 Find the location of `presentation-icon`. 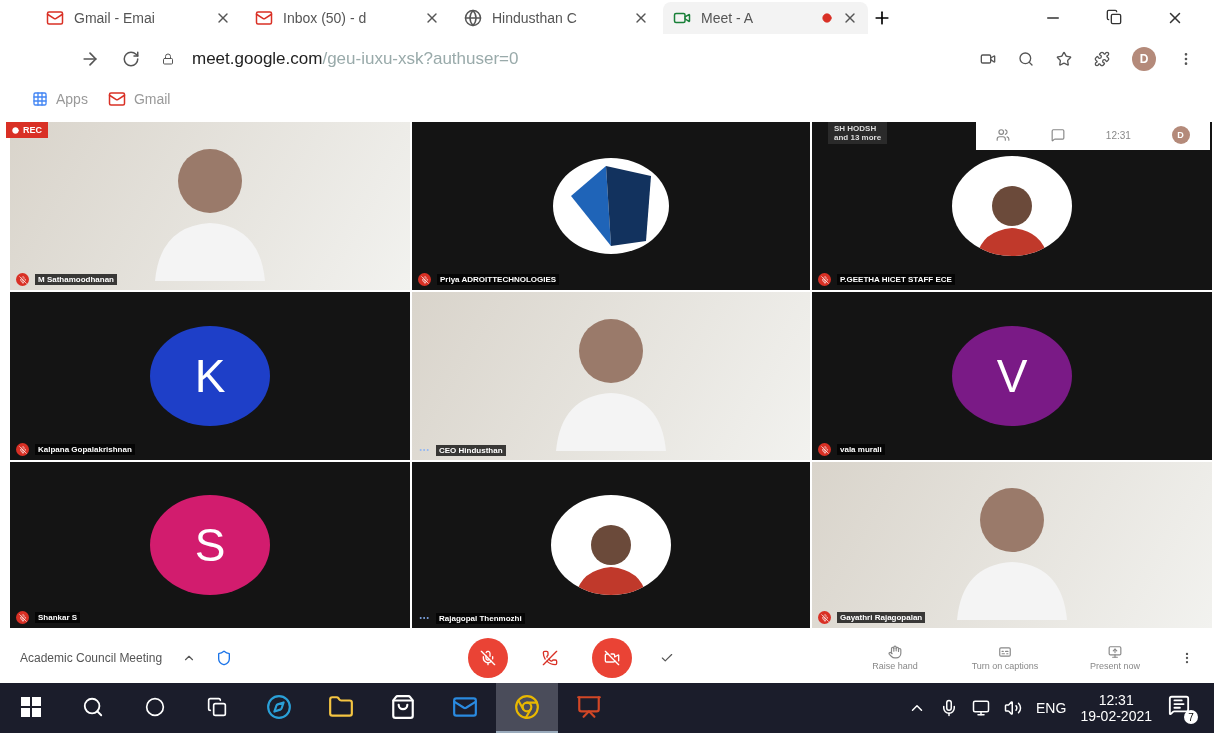

presentation-icon is located at coordinates (589, 707).